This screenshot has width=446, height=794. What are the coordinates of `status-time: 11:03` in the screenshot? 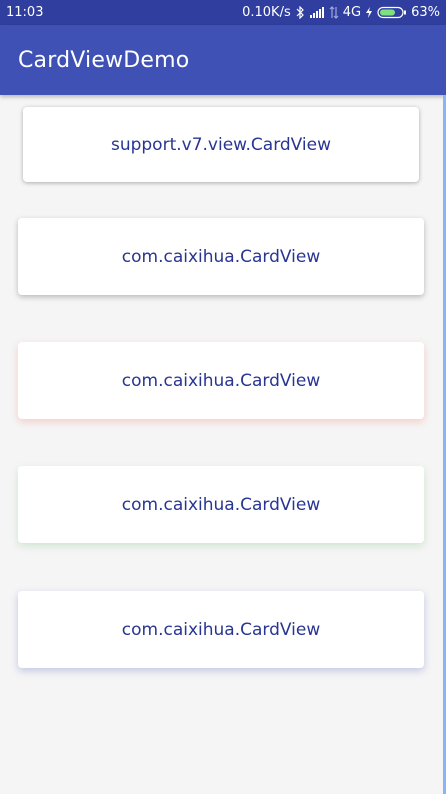 It's located at (25, 12).